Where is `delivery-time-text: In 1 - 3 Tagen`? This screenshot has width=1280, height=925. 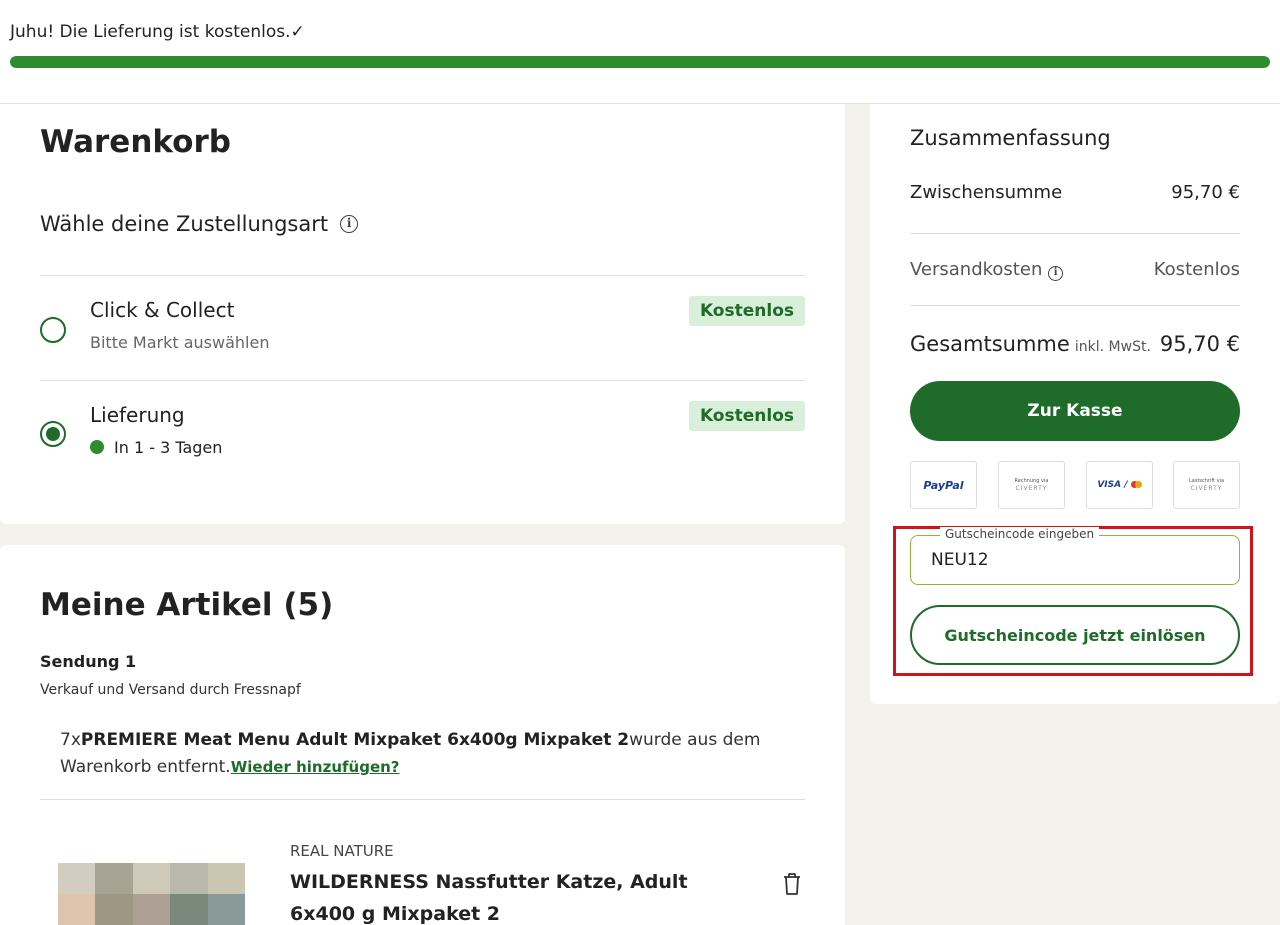 delivery-time-text: In 1 - 3 Tagen is located at coordinates (168, 447).